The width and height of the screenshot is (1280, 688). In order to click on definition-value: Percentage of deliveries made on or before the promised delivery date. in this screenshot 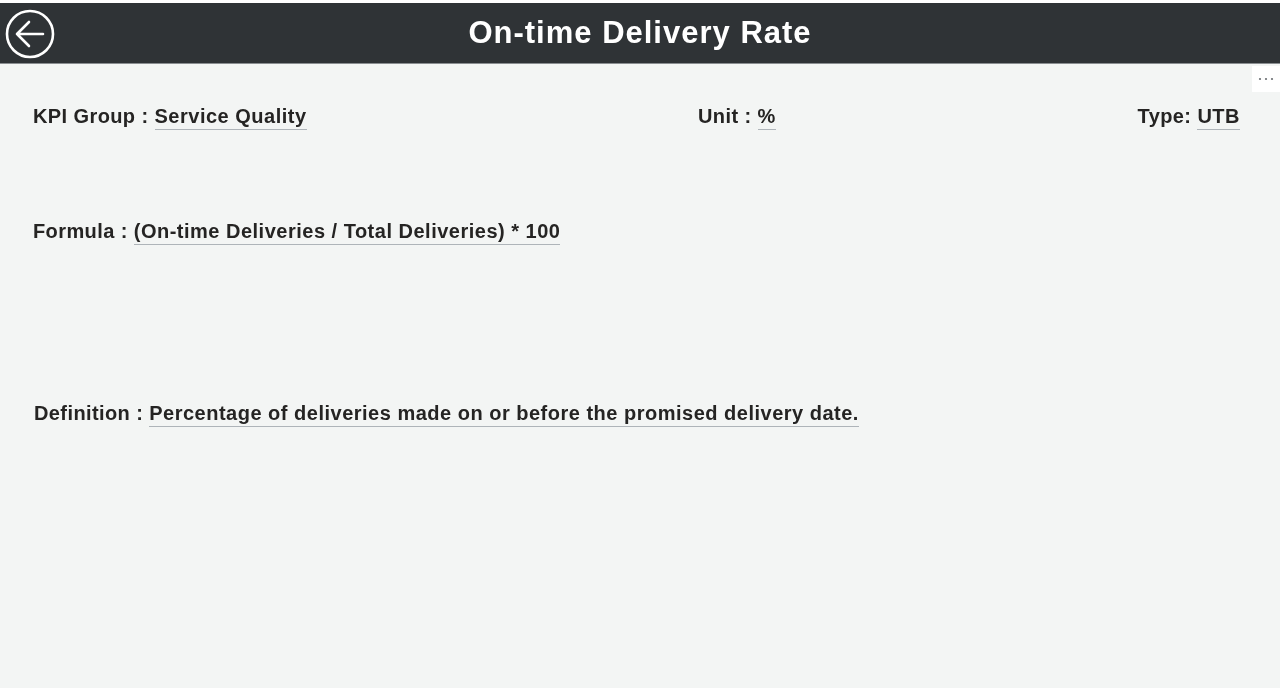, I will do `click(504, 414)`.